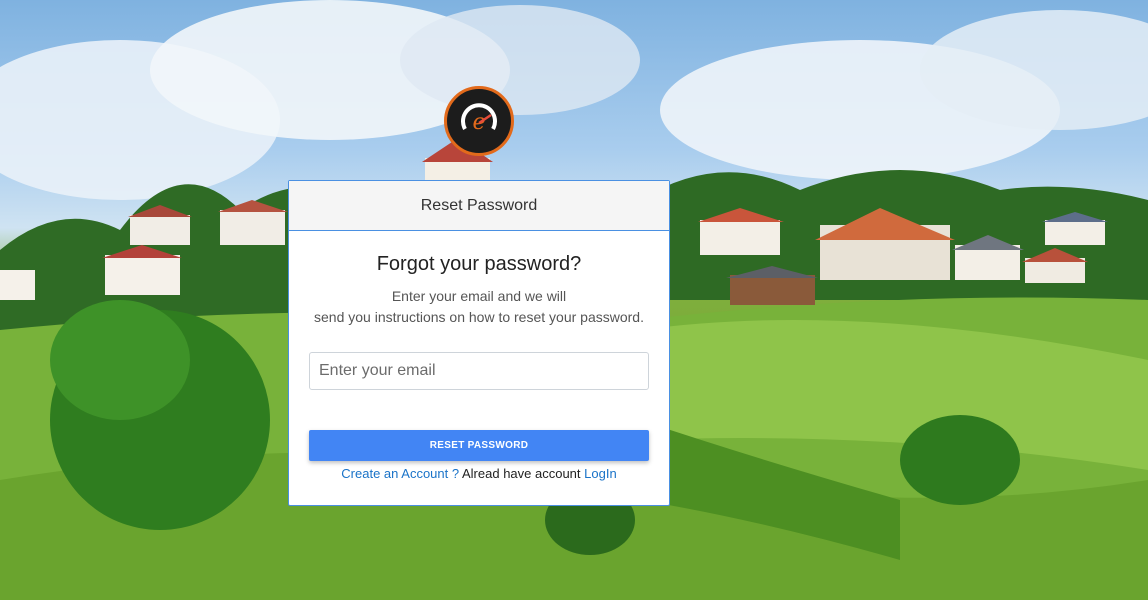 The width and height of the screenshot is (1148, 600). What do you see at coordinates (521, 473) in the screenshot?
I see `already-have-account-text: Alread have account` at bounding box center [521, 473].